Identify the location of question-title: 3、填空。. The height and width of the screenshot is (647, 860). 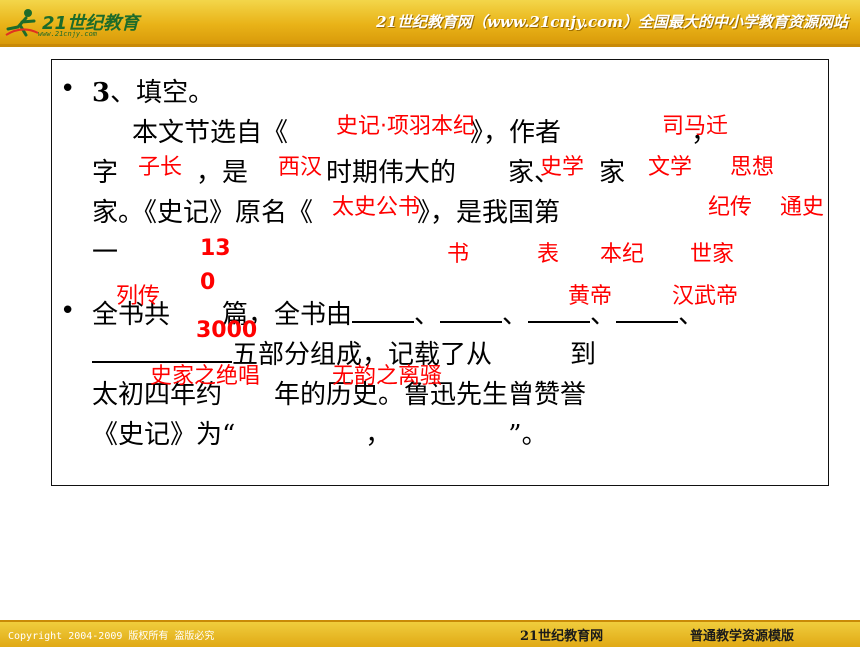
(153, 90).